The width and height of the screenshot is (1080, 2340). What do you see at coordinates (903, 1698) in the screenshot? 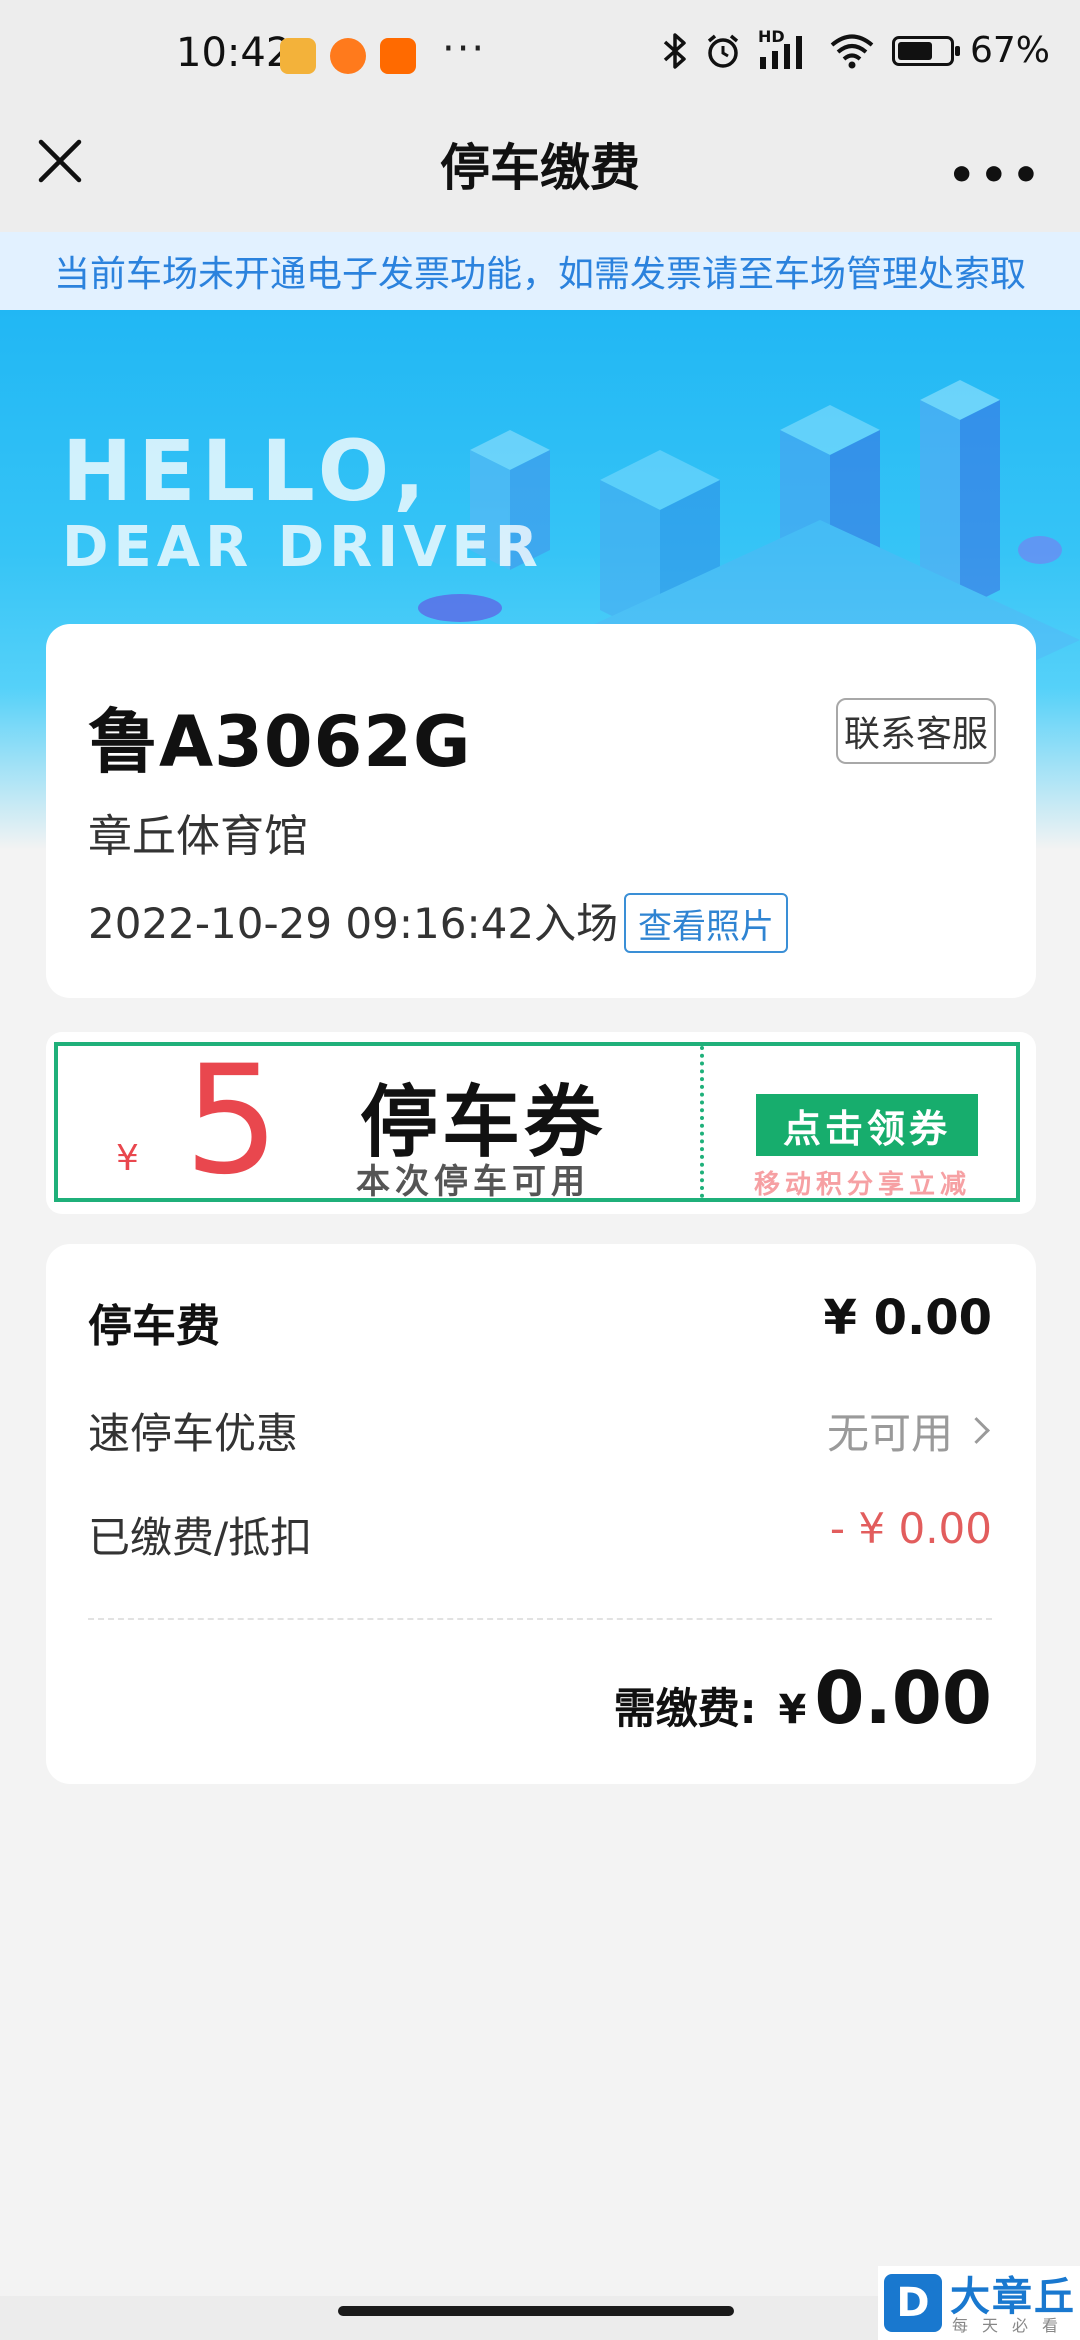
I see `amount-due-value: 0.00` at bounding box center [903, 1698].